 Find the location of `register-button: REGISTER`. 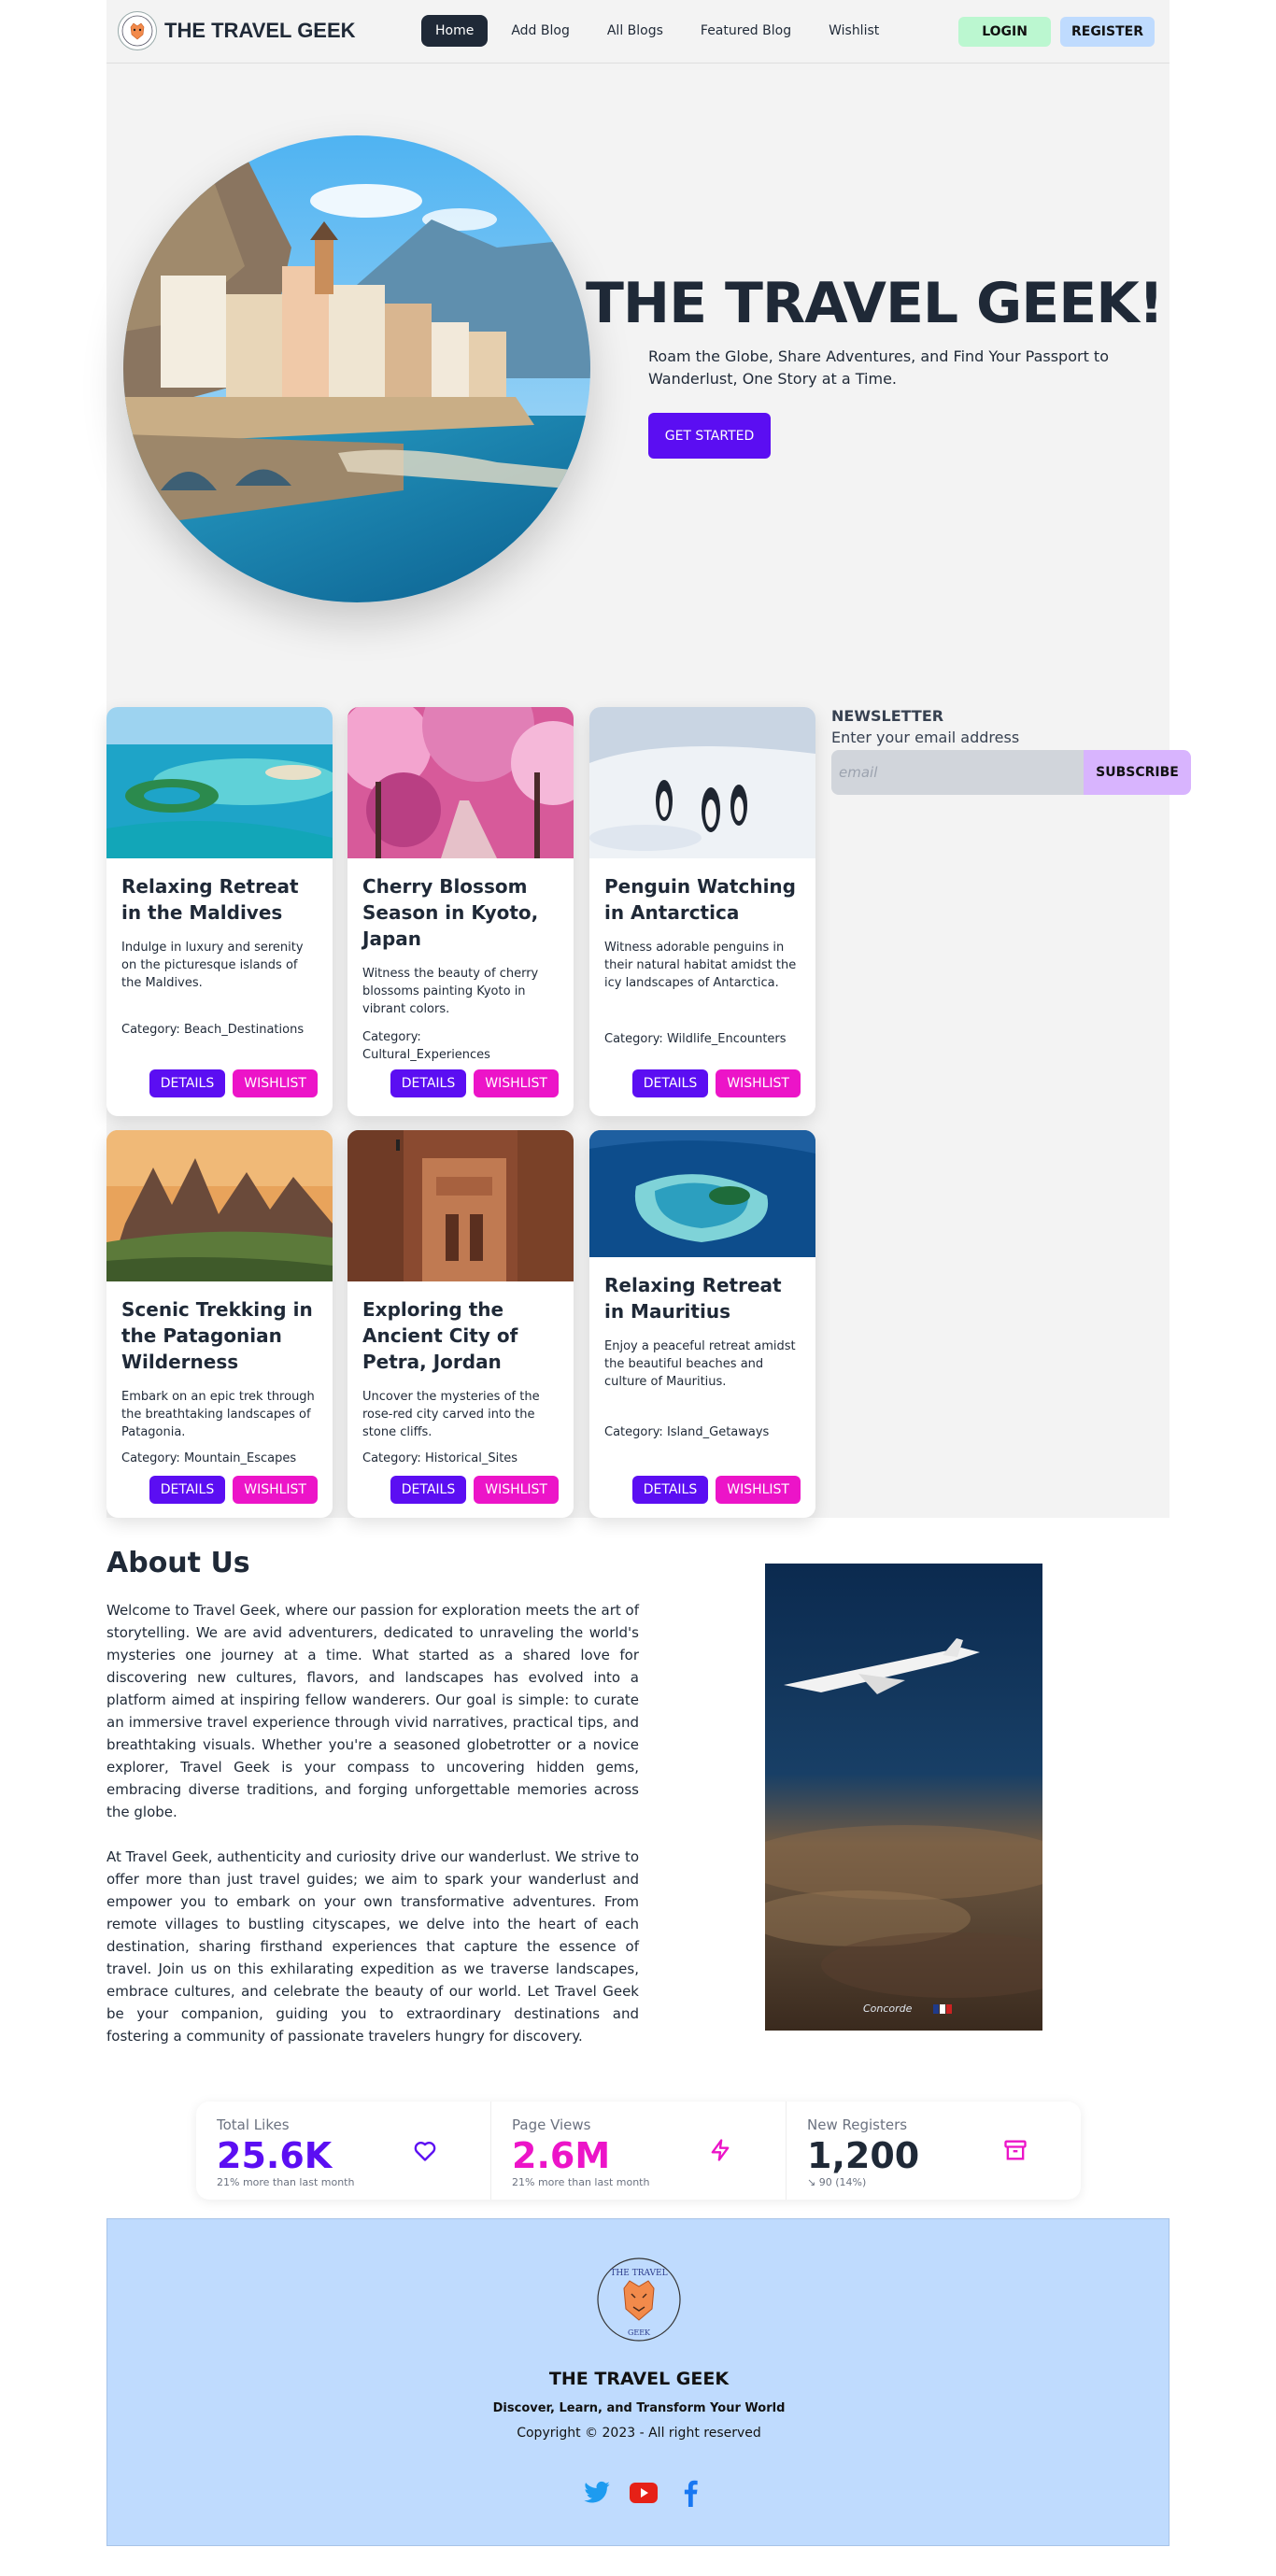

register-button: REGISTER is located at coordinates (1107, 32).